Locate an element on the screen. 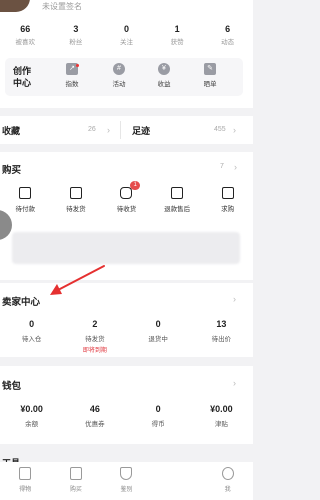 This screenshot has width=320, height=500. tab-label: 鉴别 is located at coordinates (126, 490).